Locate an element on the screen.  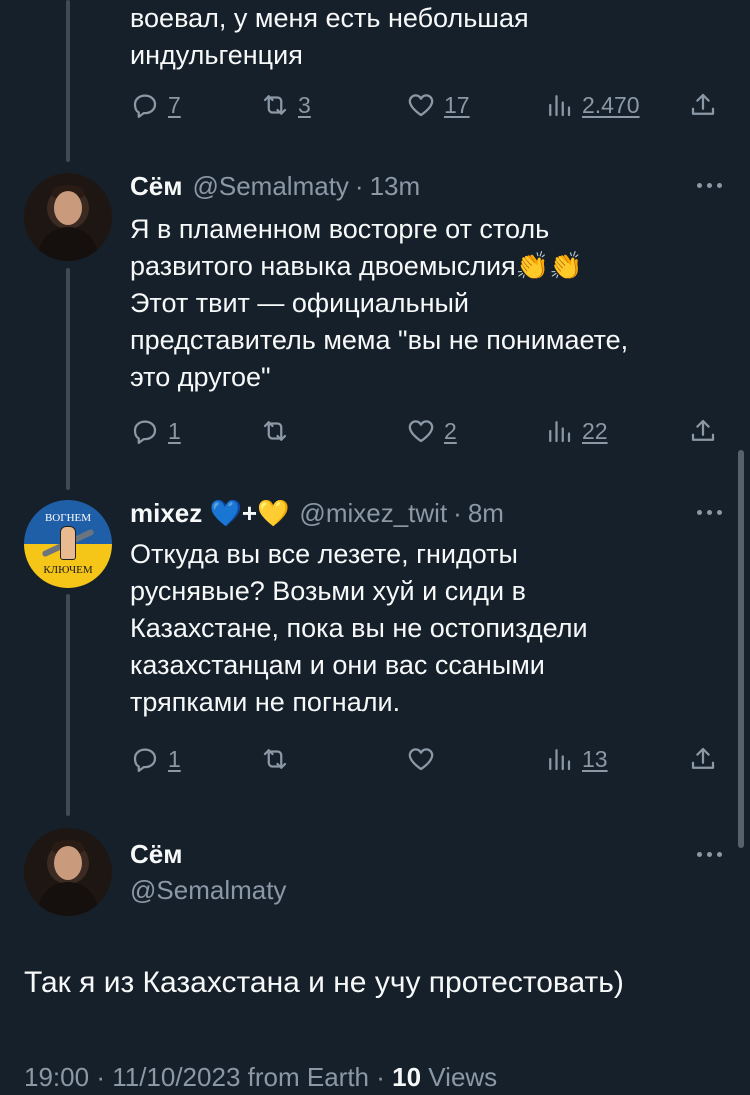
like-button: 2 is located at coordinates (431, 431).